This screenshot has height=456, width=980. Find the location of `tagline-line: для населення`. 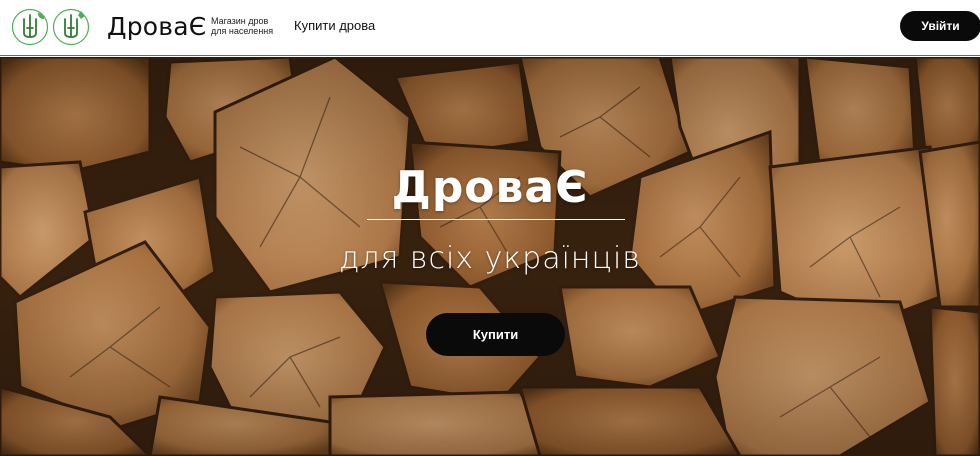

tagline-line: для населення is located at coordinates (242, 31).